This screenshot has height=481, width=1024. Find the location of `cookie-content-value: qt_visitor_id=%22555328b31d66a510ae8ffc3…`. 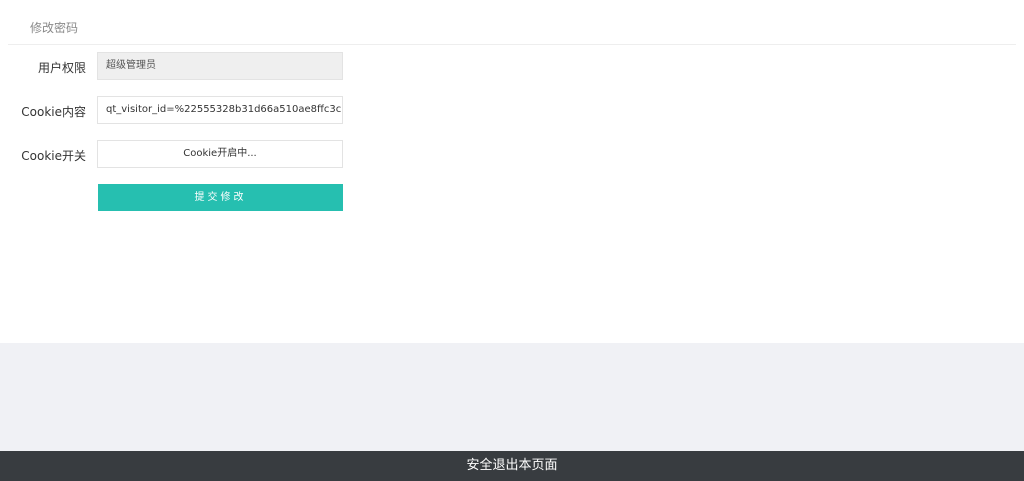

cookie-content-value: qt_visitor_id=%22555328b31d66a510ae8ffc3… is located at coordinates (224, 109).